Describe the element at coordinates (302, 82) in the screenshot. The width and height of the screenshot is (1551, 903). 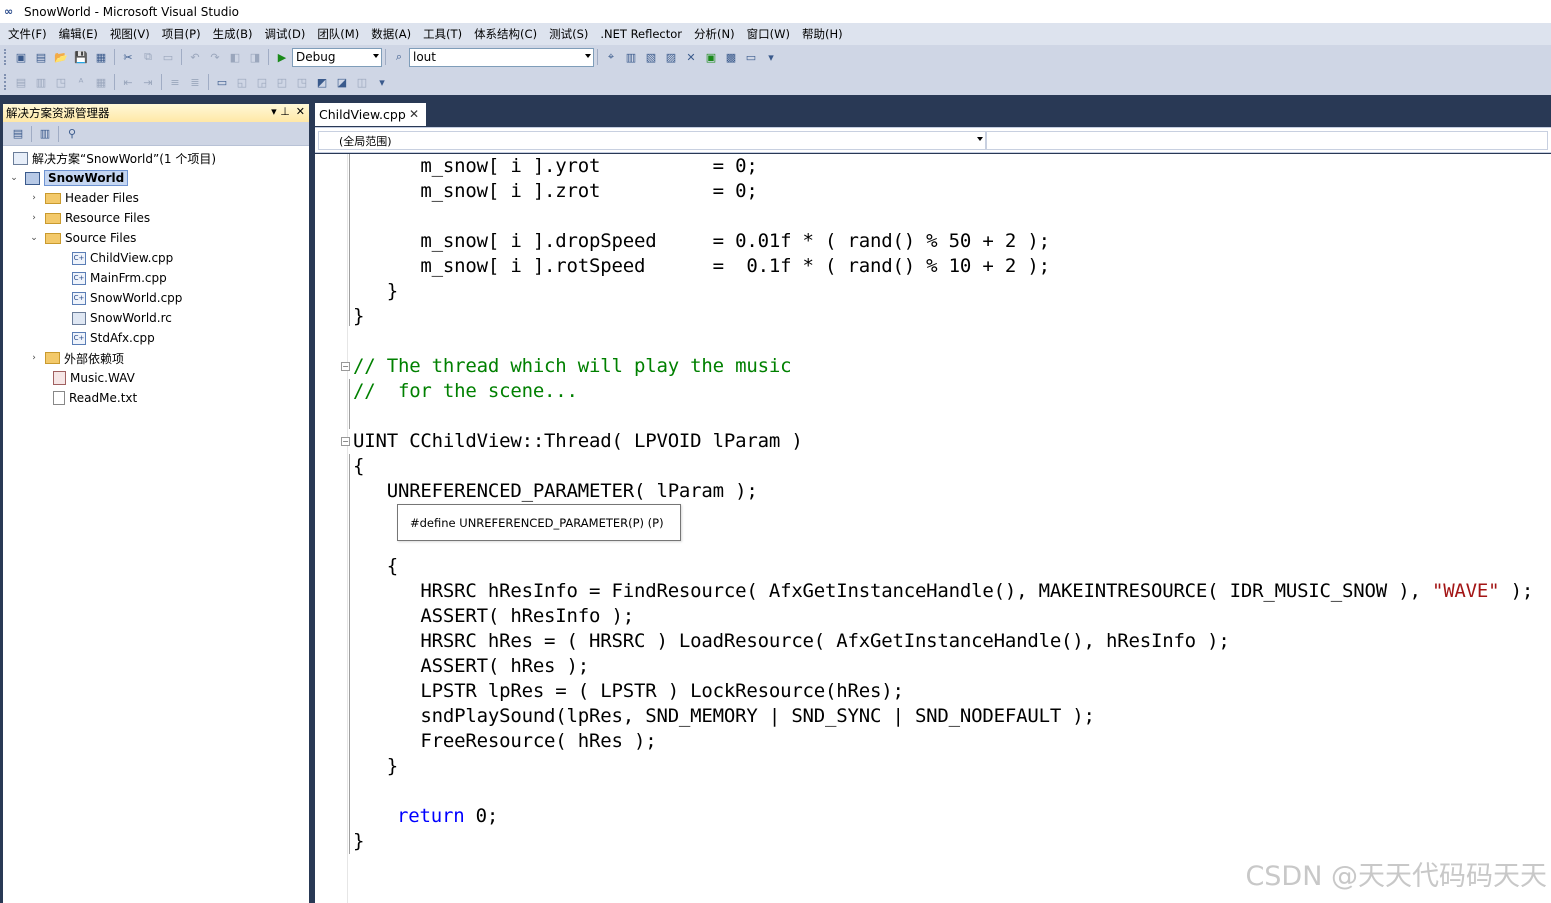
I see `next-bookmark-folder-icon: ◳` at that location.